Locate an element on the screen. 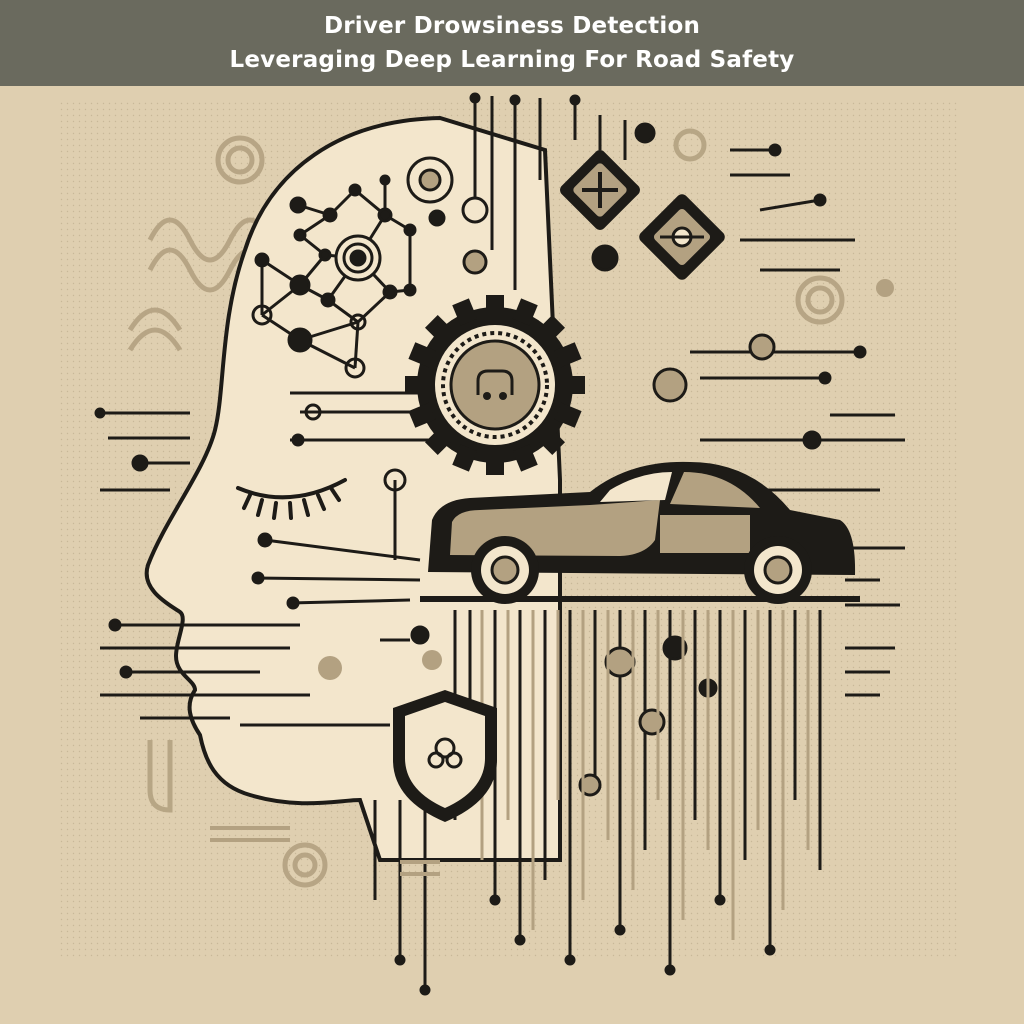 The image size is (1024, 1024). gear-icon is located at coordinates (495, 385).